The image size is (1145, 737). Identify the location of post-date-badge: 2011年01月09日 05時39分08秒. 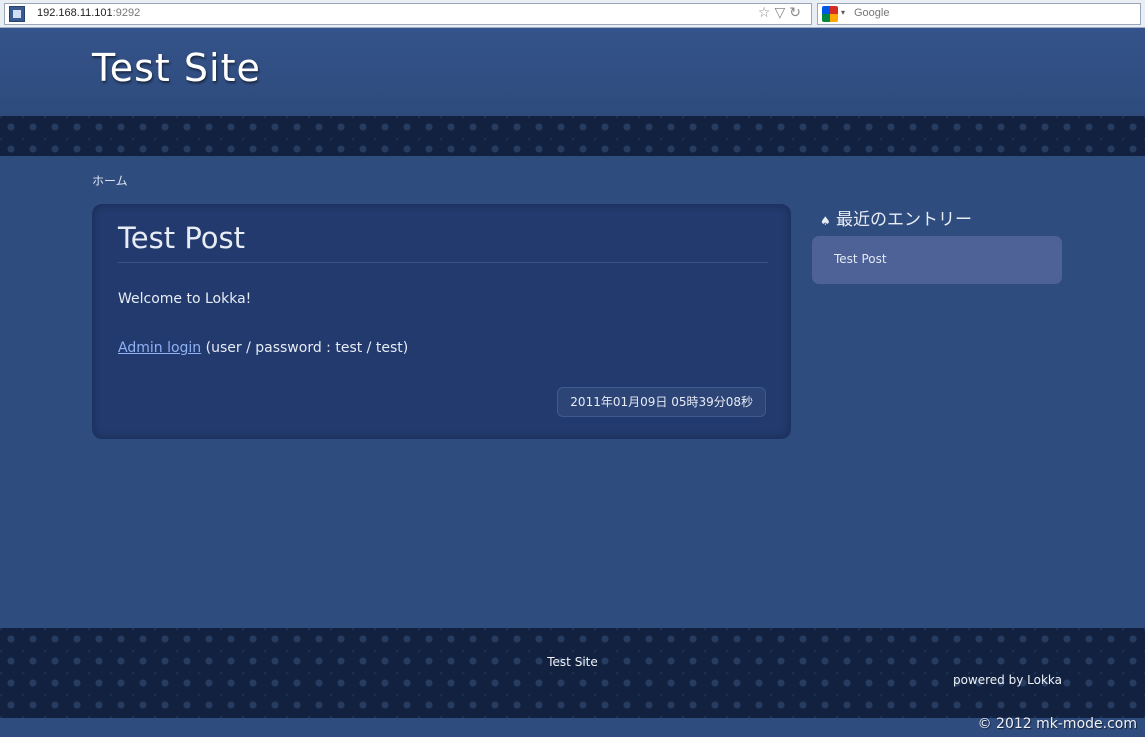
(661, 402).